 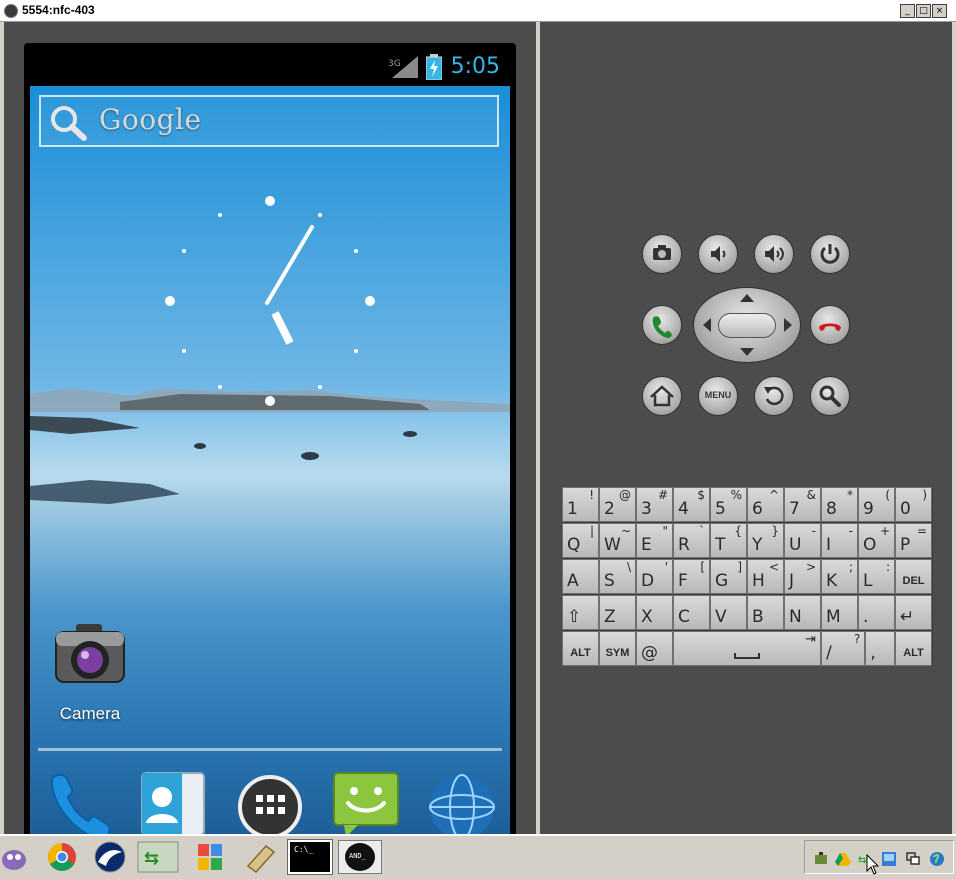 I want to click on dpad-right-arrow, so click(x=788, y=325).